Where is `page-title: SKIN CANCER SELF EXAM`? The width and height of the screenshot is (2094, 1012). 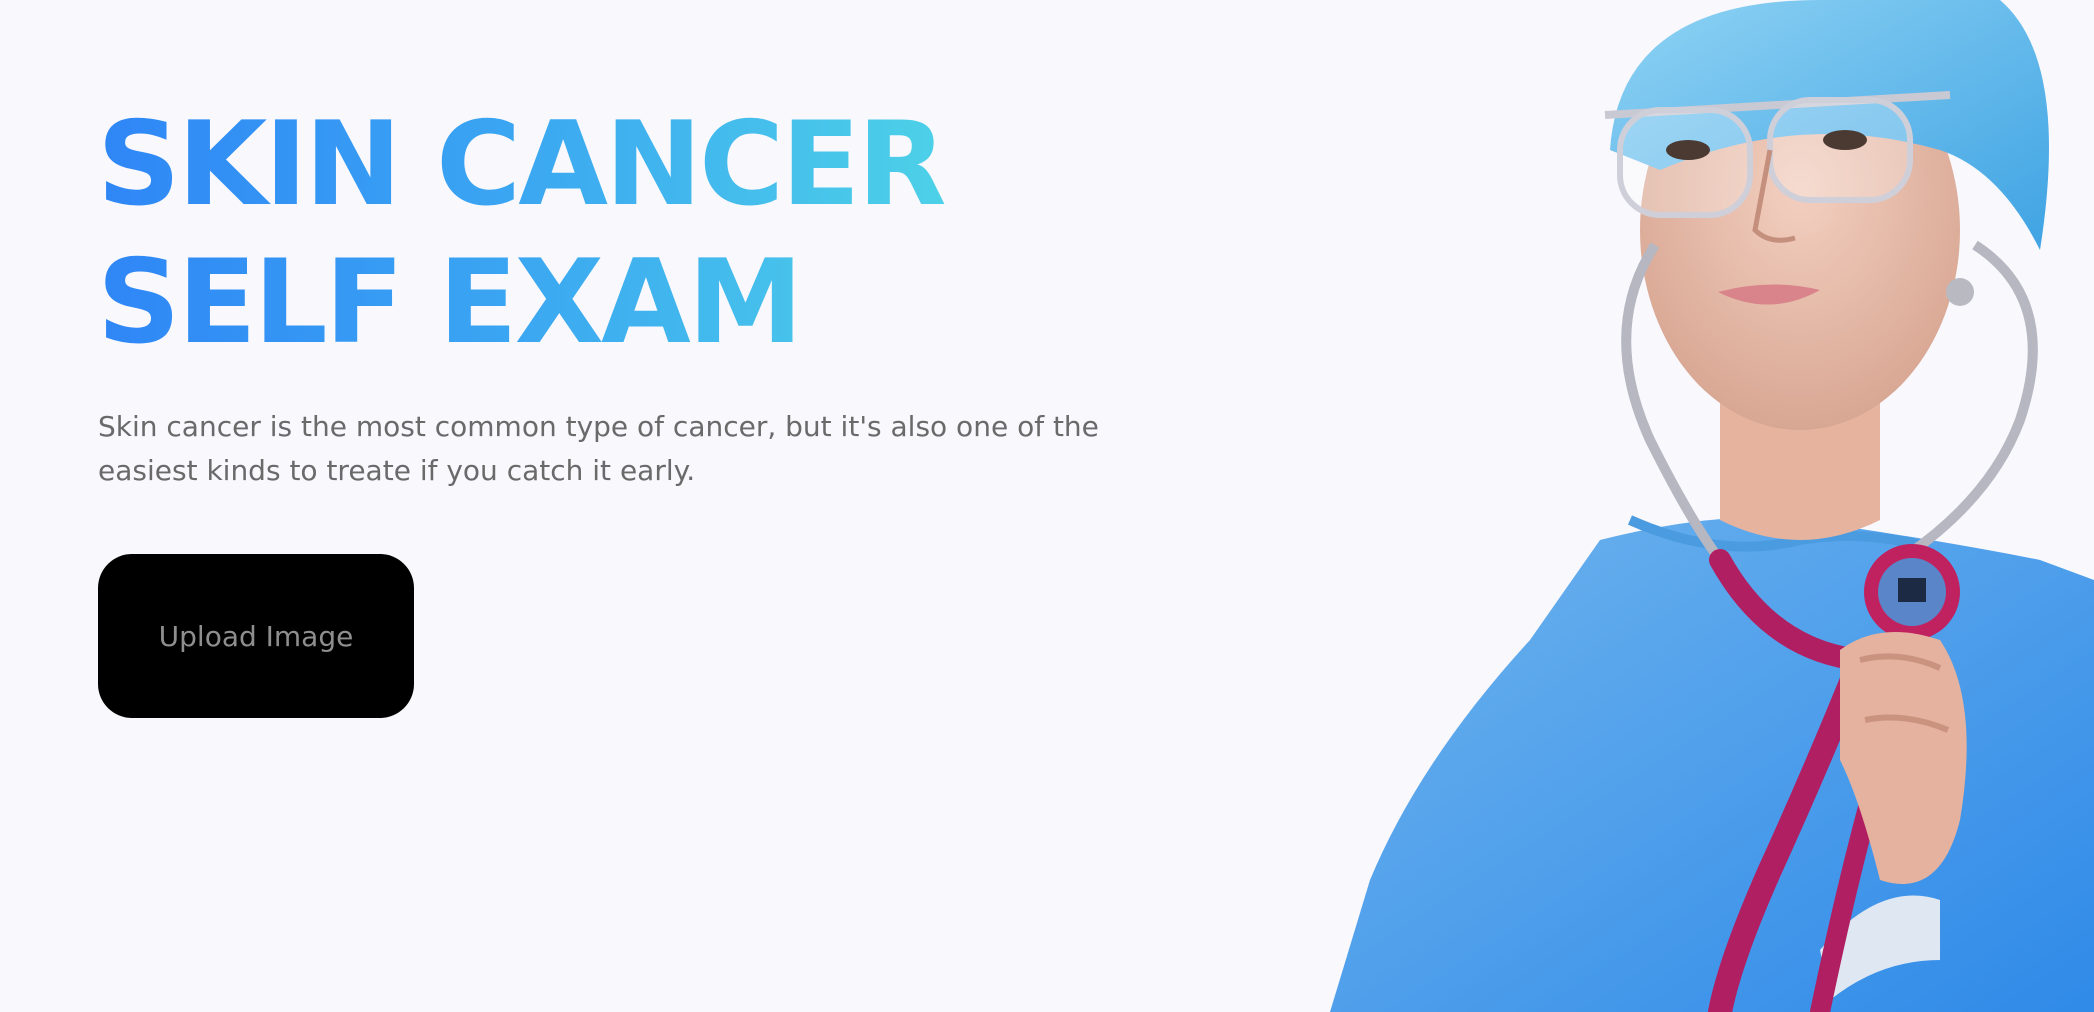 page-title: SKIN CANCER SELF EXAM is located at coordinates (547, 234).